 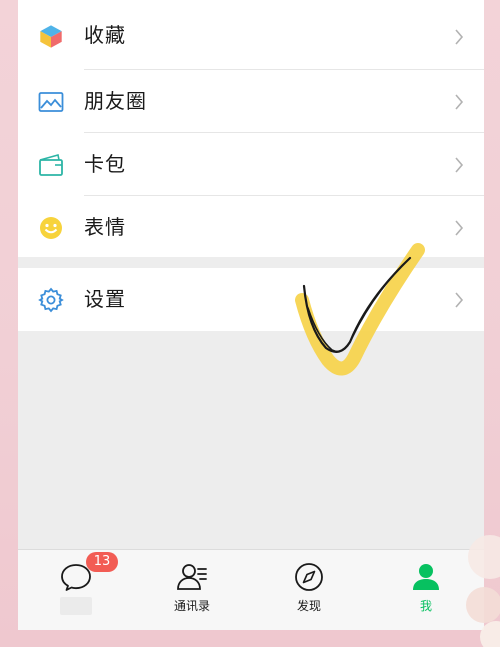 What do you see at coordinates (426, 577) in the screenshot?
I see `person-icon` at bounding box center [426, 577].